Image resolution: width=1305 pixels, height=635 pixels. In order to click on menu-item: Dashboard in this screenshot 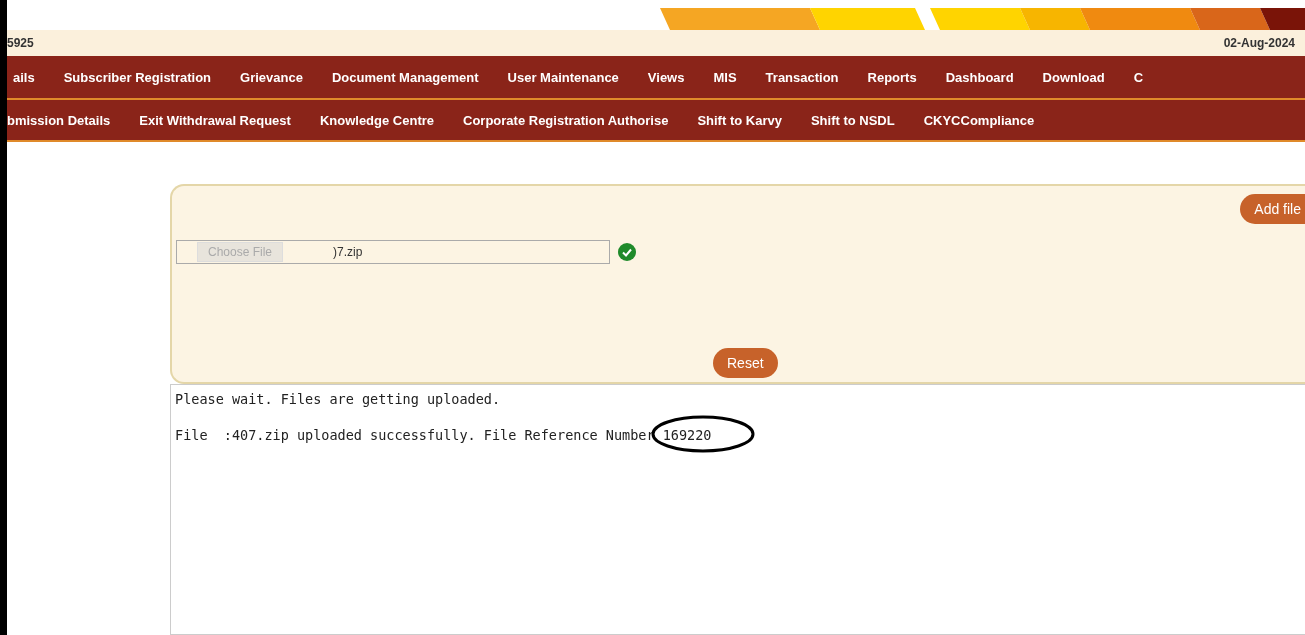, I will do `click(979, 77)`.